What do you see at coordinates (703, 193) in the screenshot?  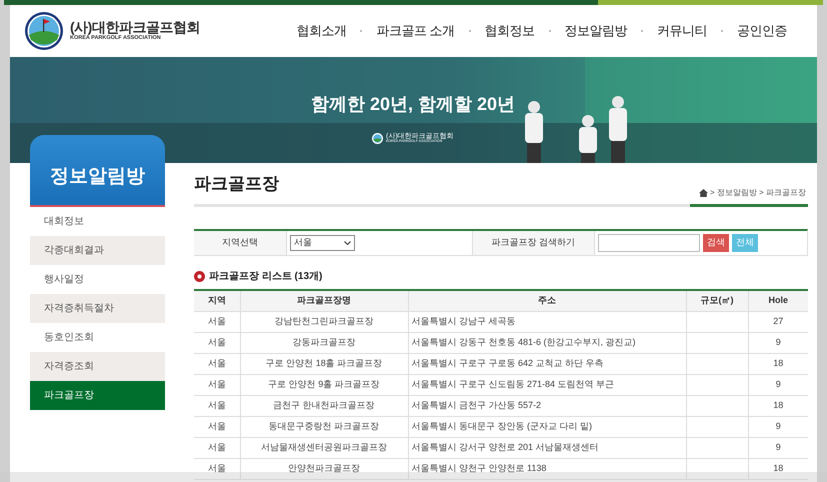 I see `home-icon` at bounding box center [703, 193].